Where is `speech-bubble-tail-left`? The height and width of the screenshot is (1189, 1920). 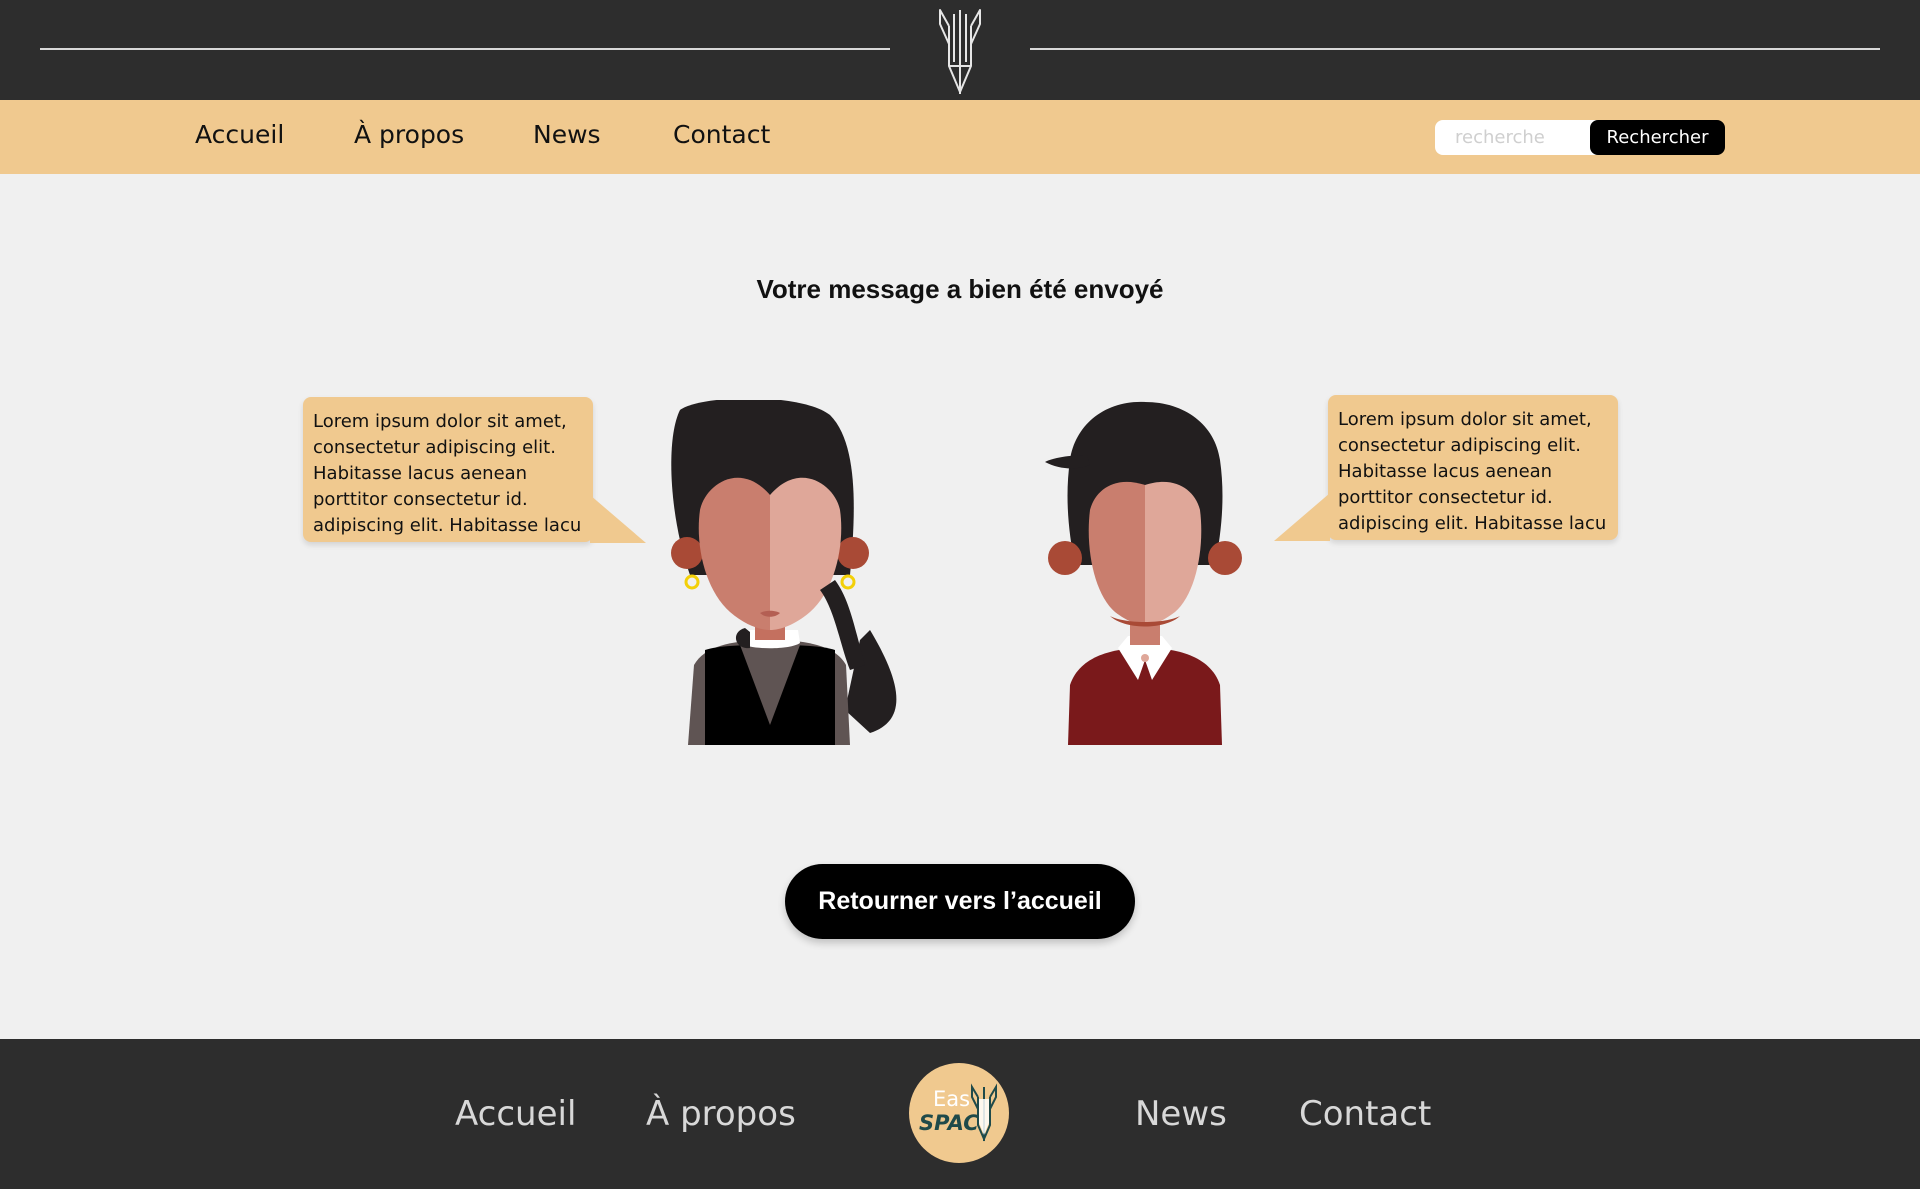
speech-bubble-tail-left is located at coordinates (618, 519).